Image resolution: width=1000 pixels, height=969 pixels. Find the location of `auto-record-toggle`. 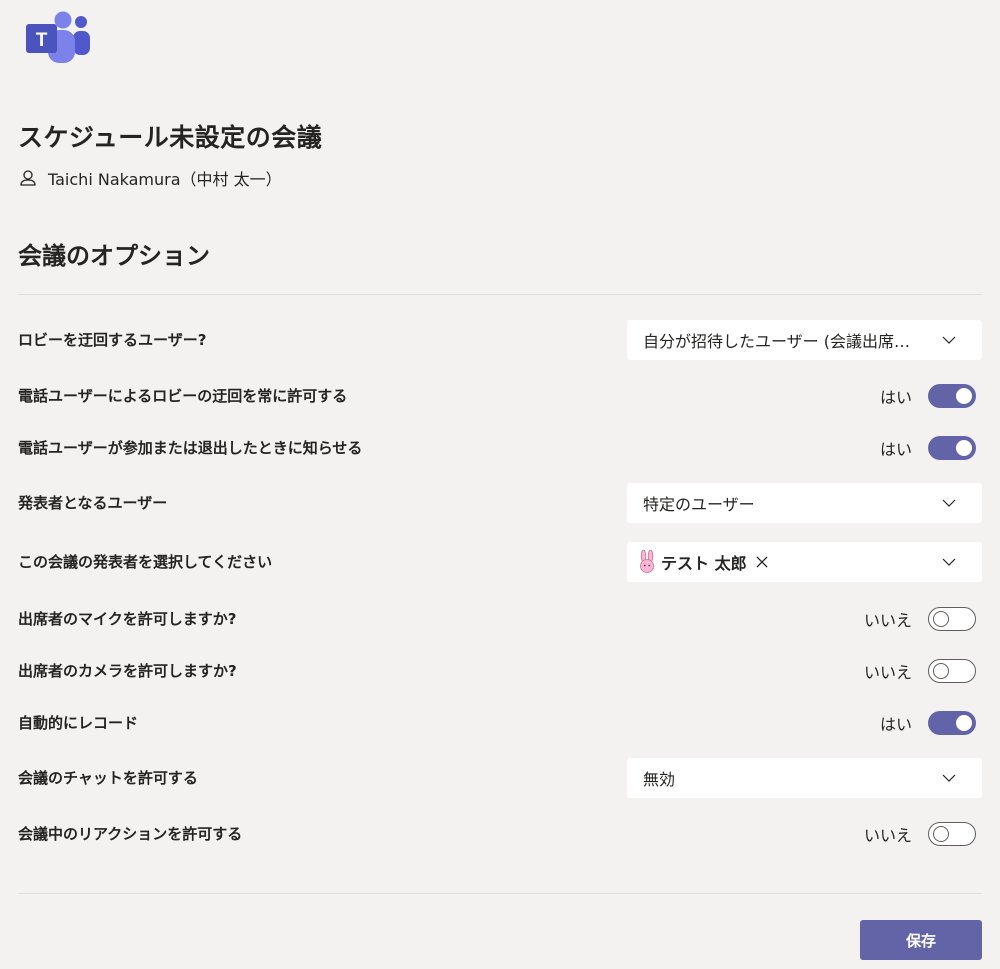

auto-record-toggle is located at coordinates (952, 723).